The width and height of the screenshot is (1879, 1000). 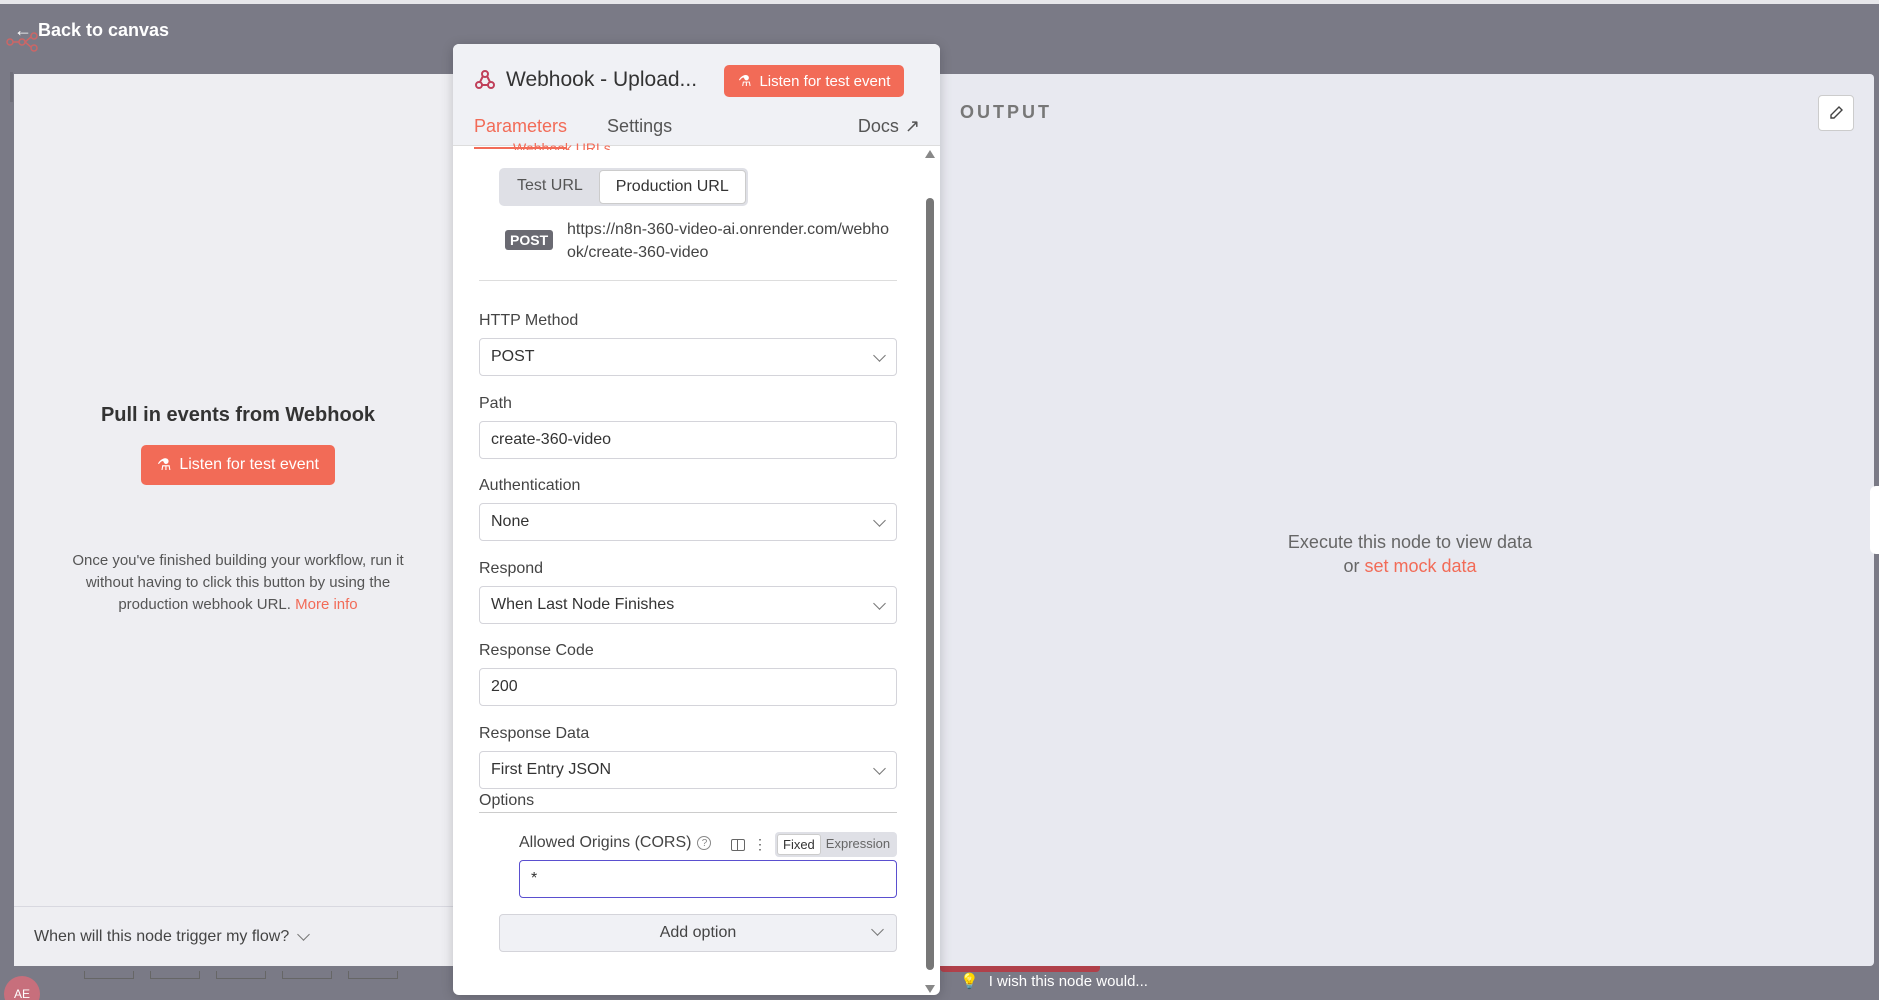 I want to click on side-panel-tab, so click(x=1874, y=520).